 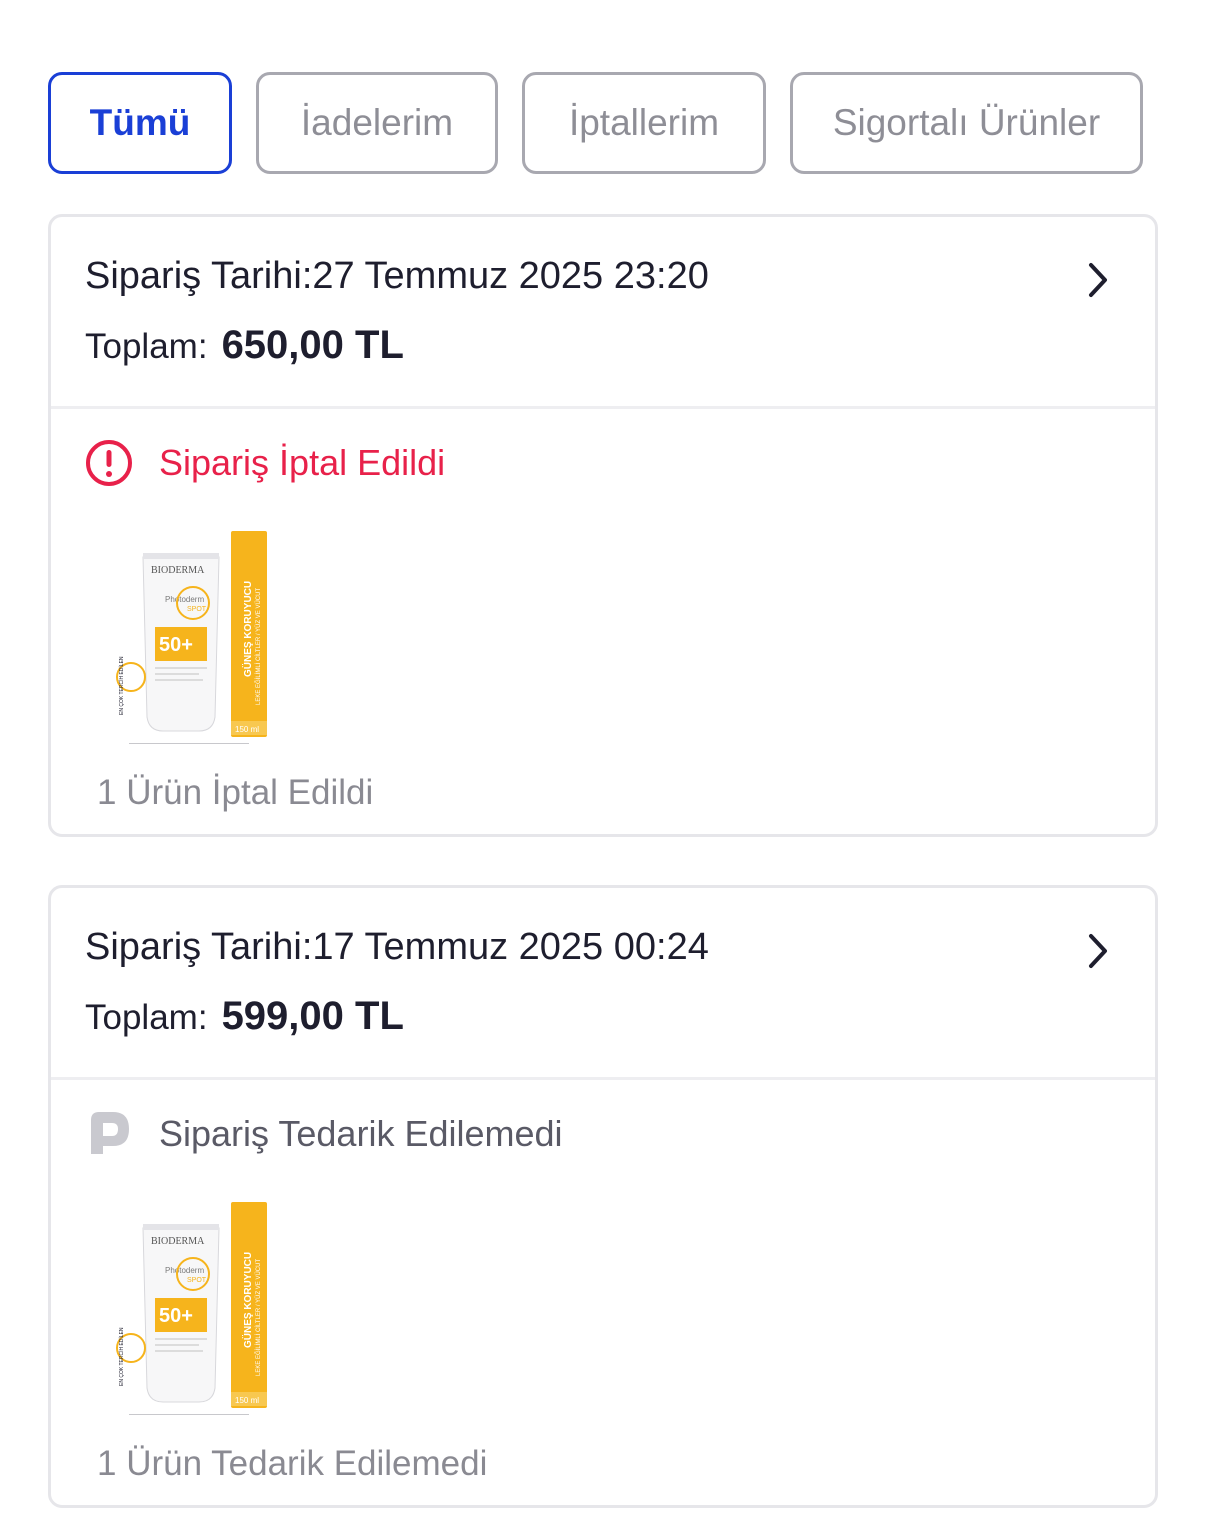 What do you see at coordinates (312, 1016) in the screenshot?
I see `order-total-value: 599,00 TL` at bounding box center [312, 1016].